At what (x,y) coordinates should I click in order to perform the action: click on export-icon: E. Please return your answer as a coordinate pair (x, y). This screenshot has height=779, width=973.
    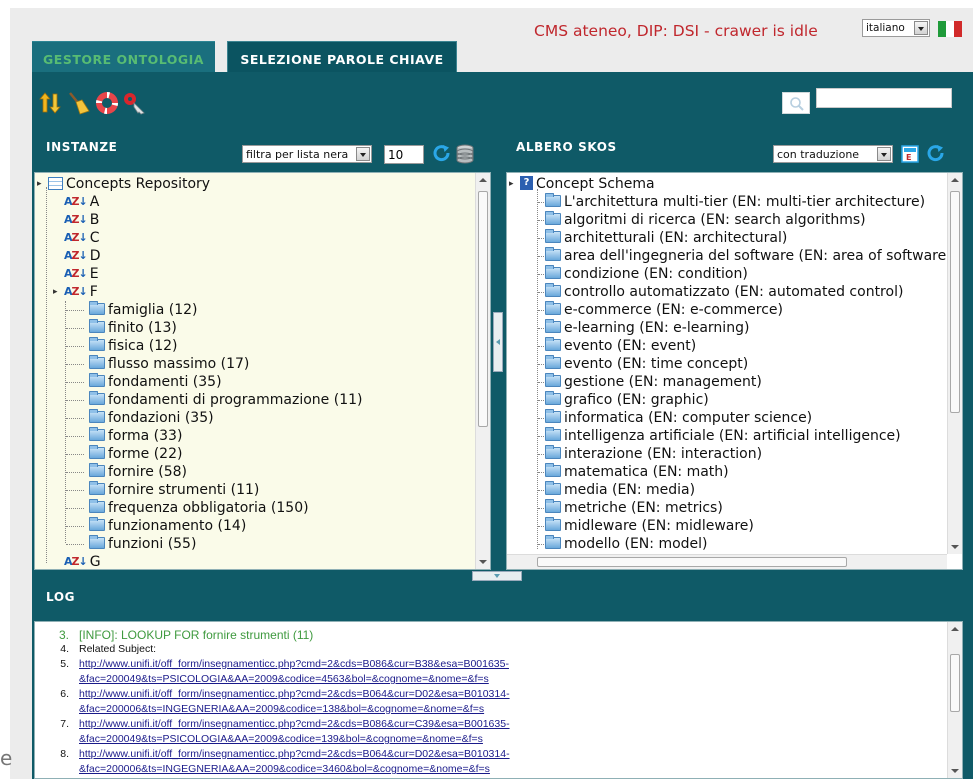
    Looking at the image, I should click on (910, 154).